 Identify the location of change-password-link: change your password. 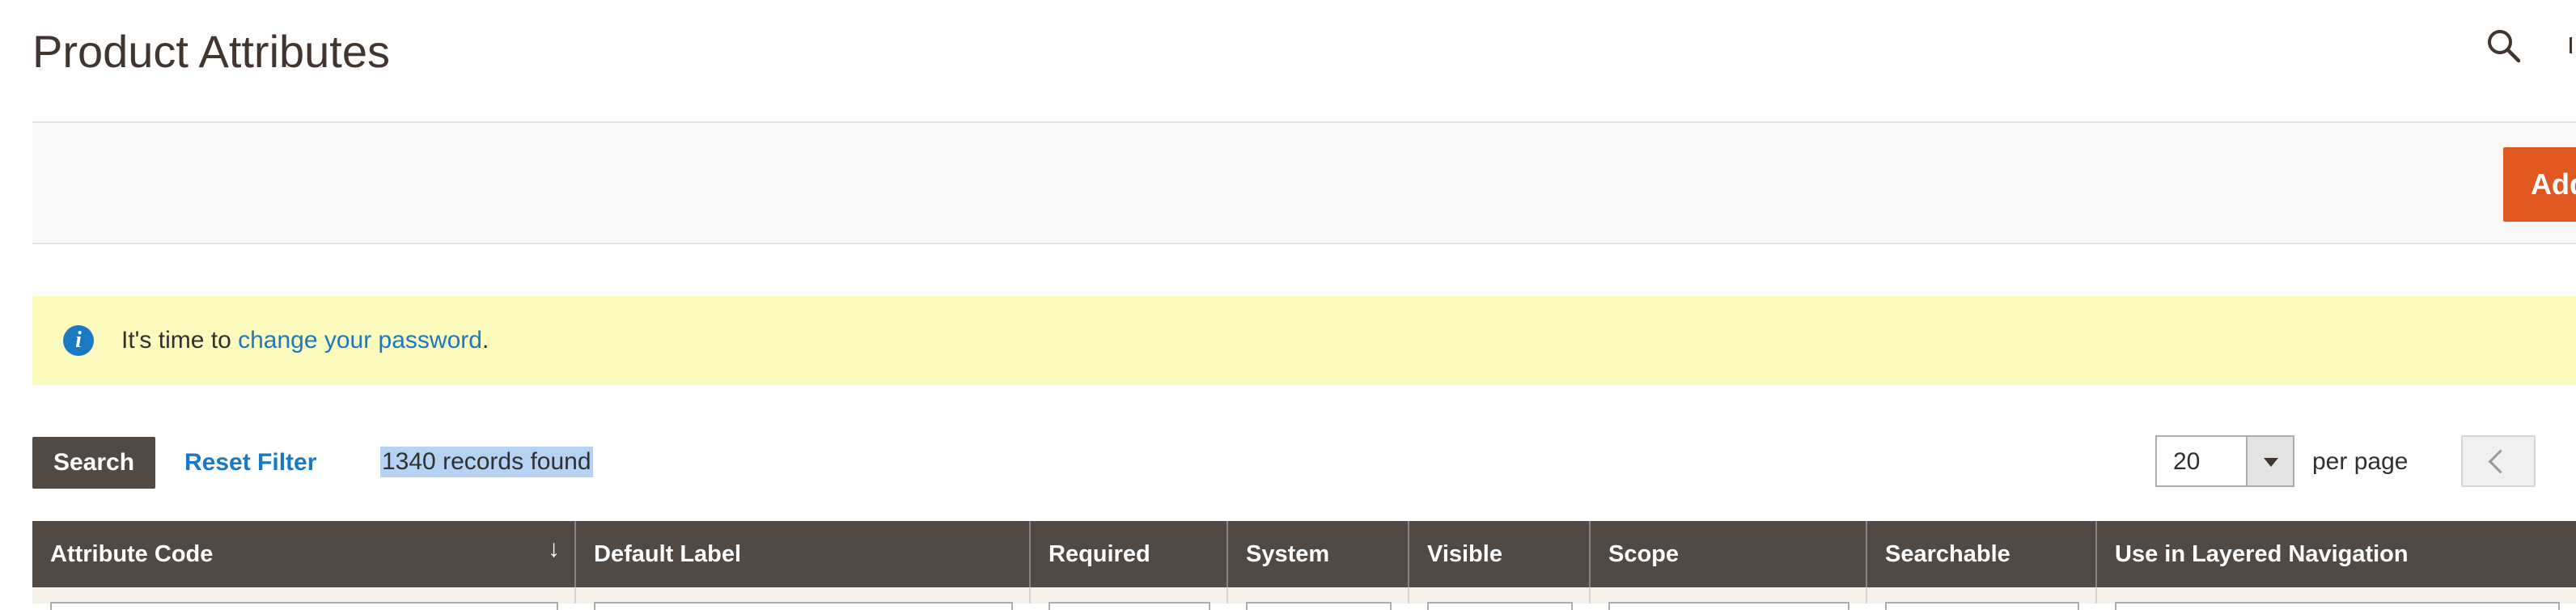
(360, 340).